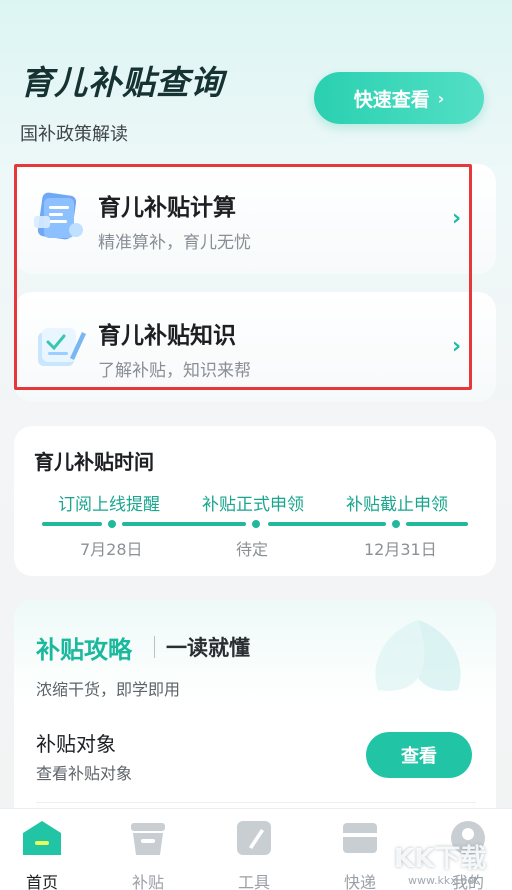 The height and width of the screenshot is (890, 512). I want to click on quick-view-label: 快速查看, so click(391, 99).